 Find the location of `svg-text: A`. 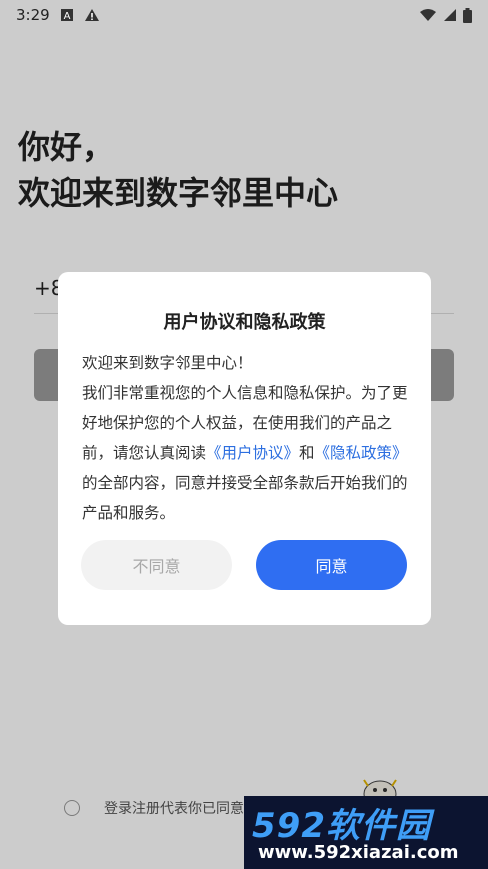

svg-text: A is located at coordinates (66, 16).